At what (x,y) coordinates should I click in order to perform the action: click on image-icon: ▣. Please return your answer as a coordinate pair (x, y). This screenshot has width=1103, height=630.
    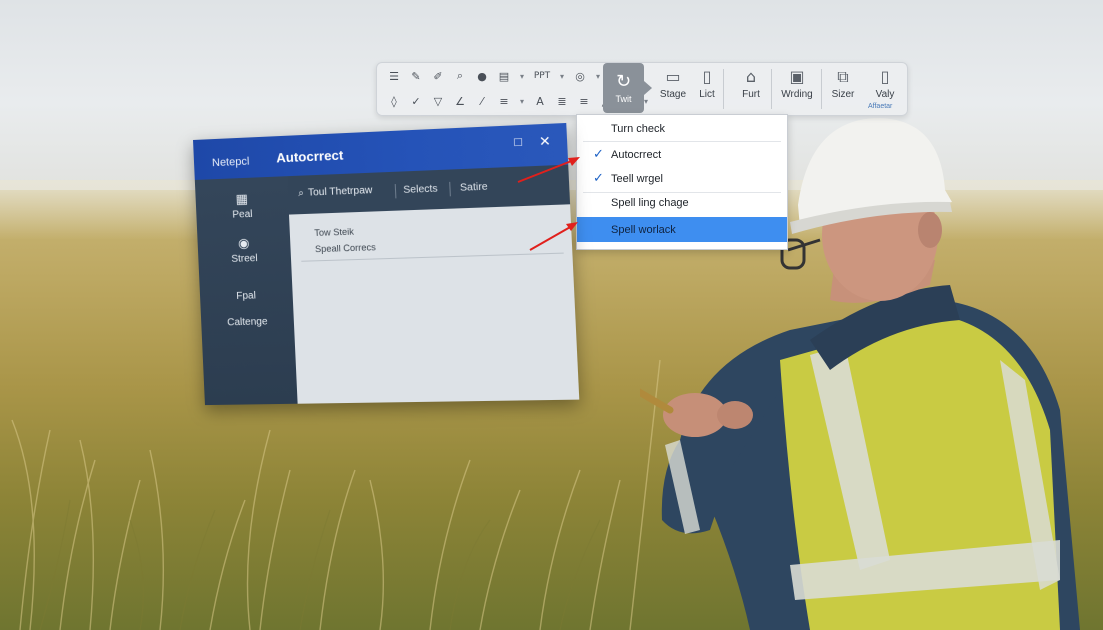
    Looking at the image, I should click on (796, 77).